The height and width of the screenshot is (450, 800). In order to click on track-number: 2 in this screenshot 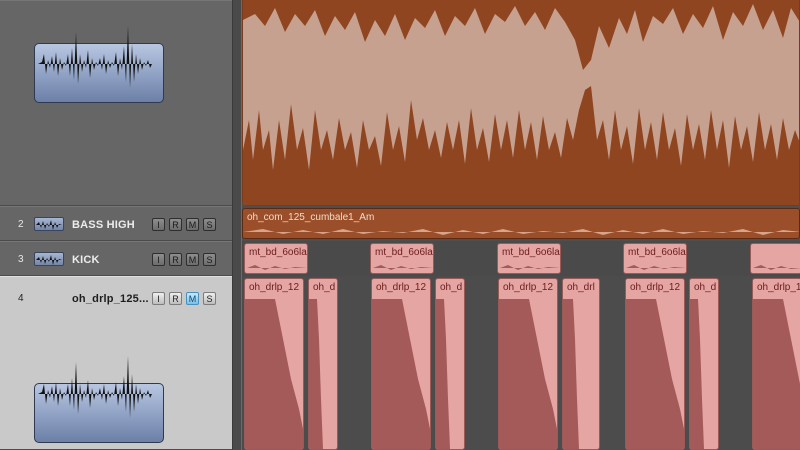, I will do `click(21, 224)`.